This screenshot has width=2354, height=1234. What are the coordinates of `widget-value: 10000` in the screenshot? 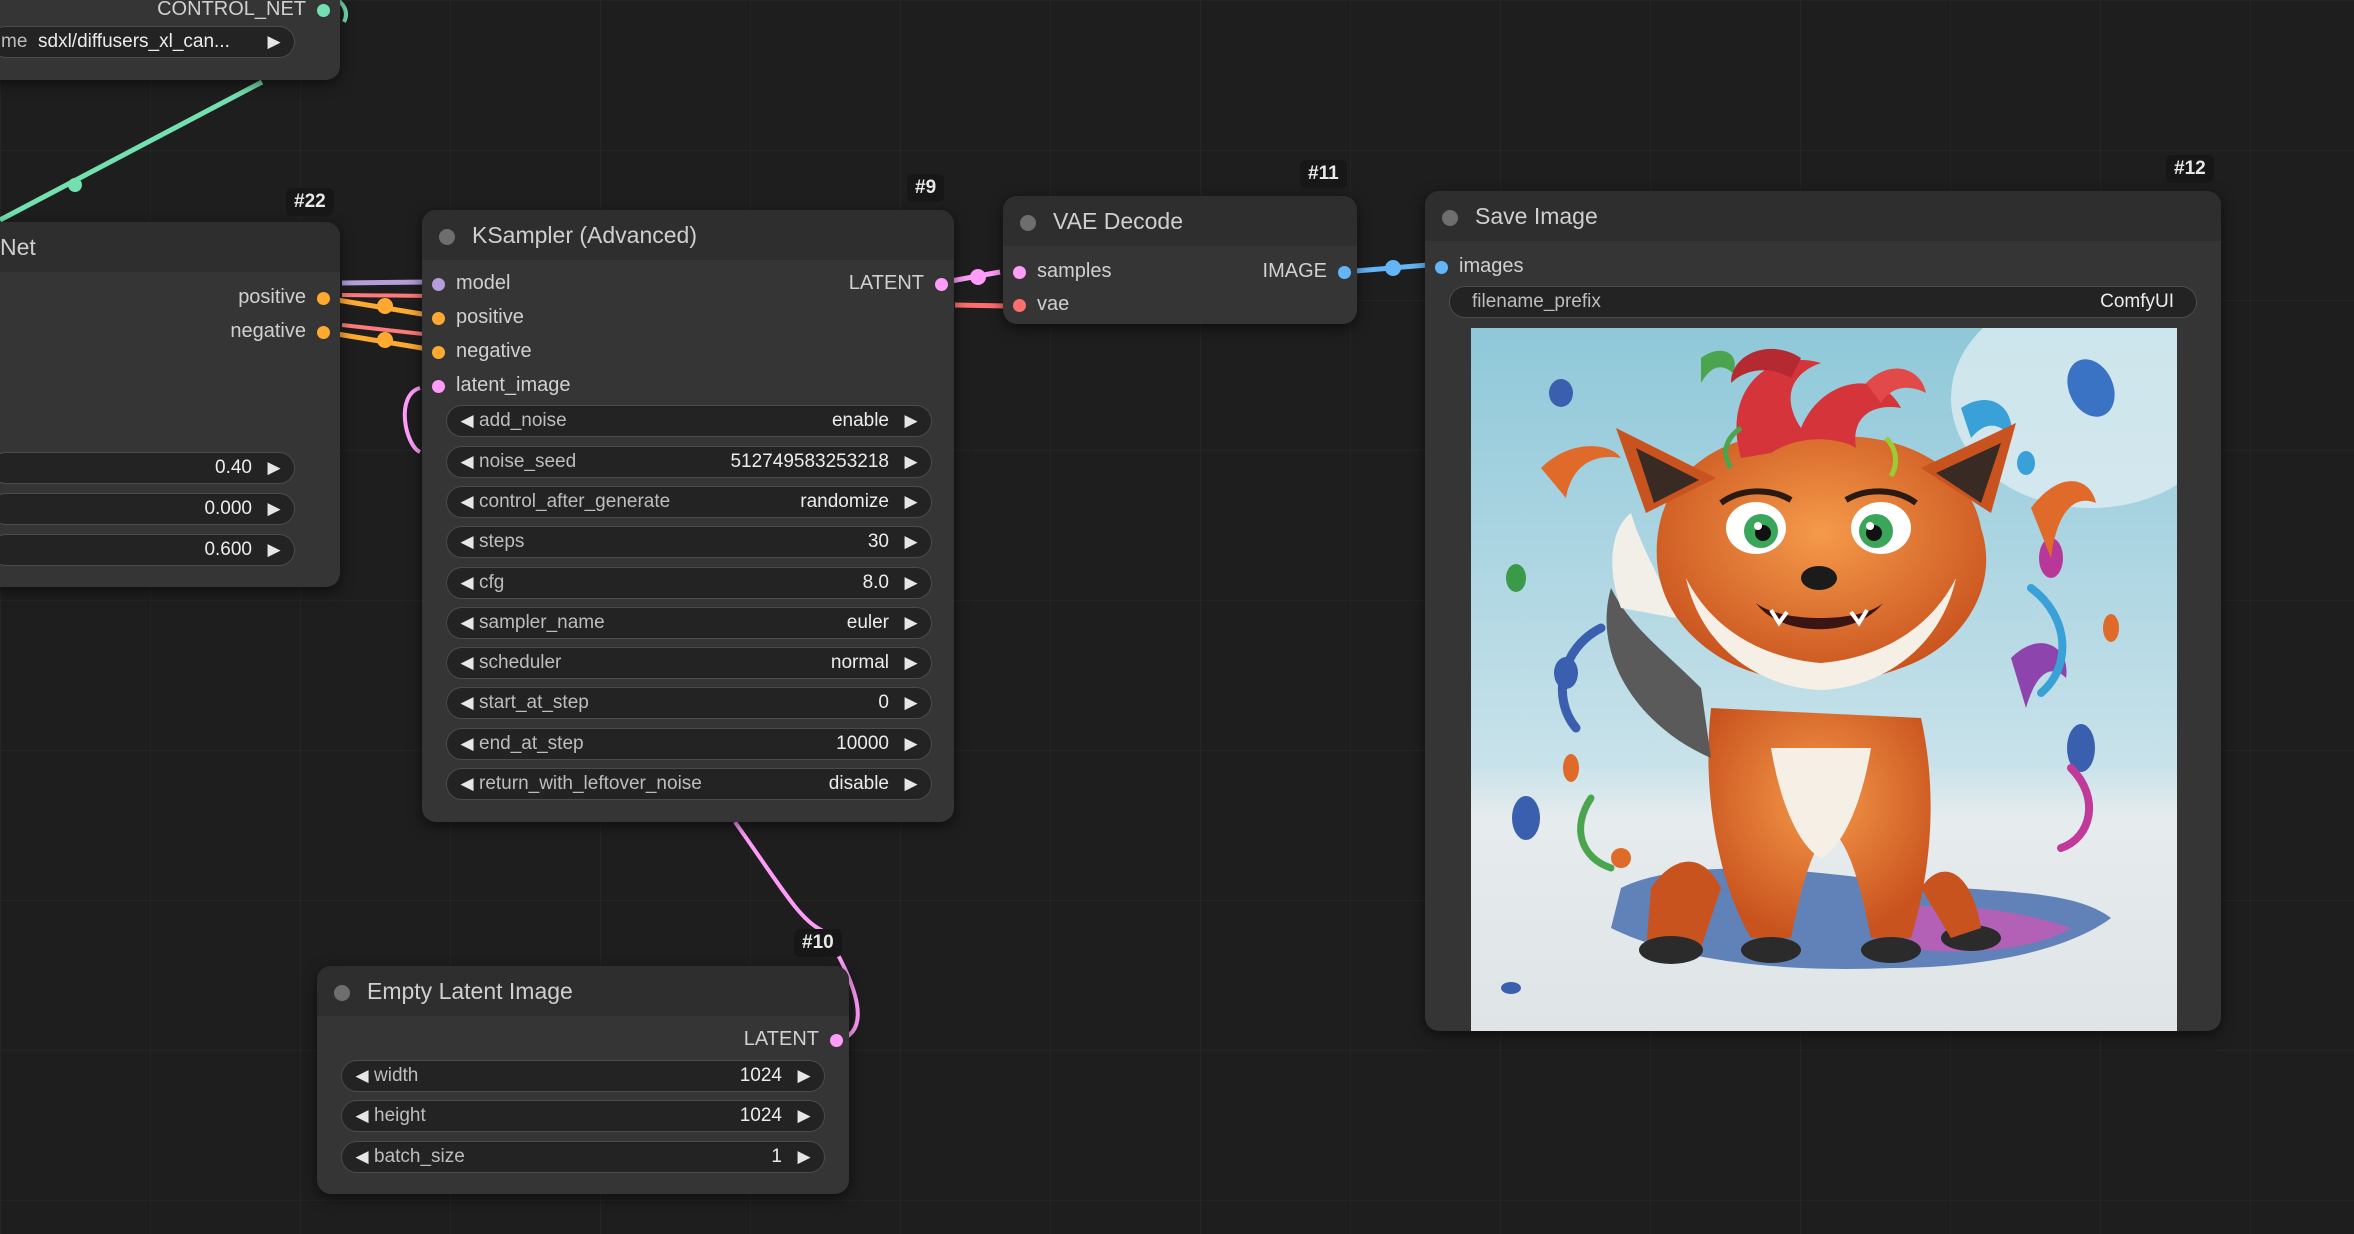 It's located at (862, 743).